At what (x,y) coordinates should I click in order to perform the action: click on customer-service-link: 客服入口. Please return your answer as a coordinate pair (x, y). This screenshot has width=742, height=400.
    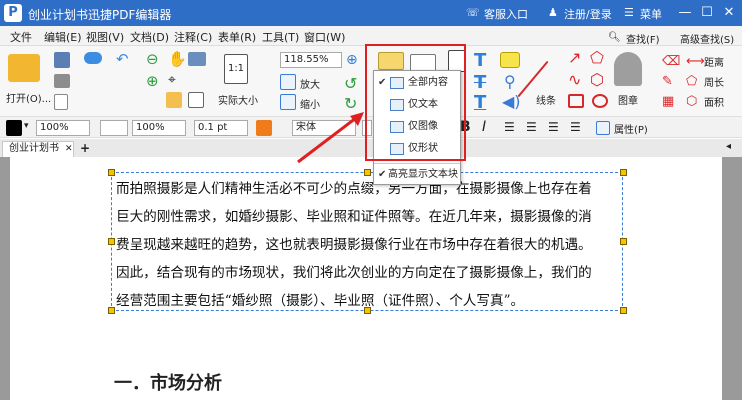
    Looking at the image, I should click on (506, 14).